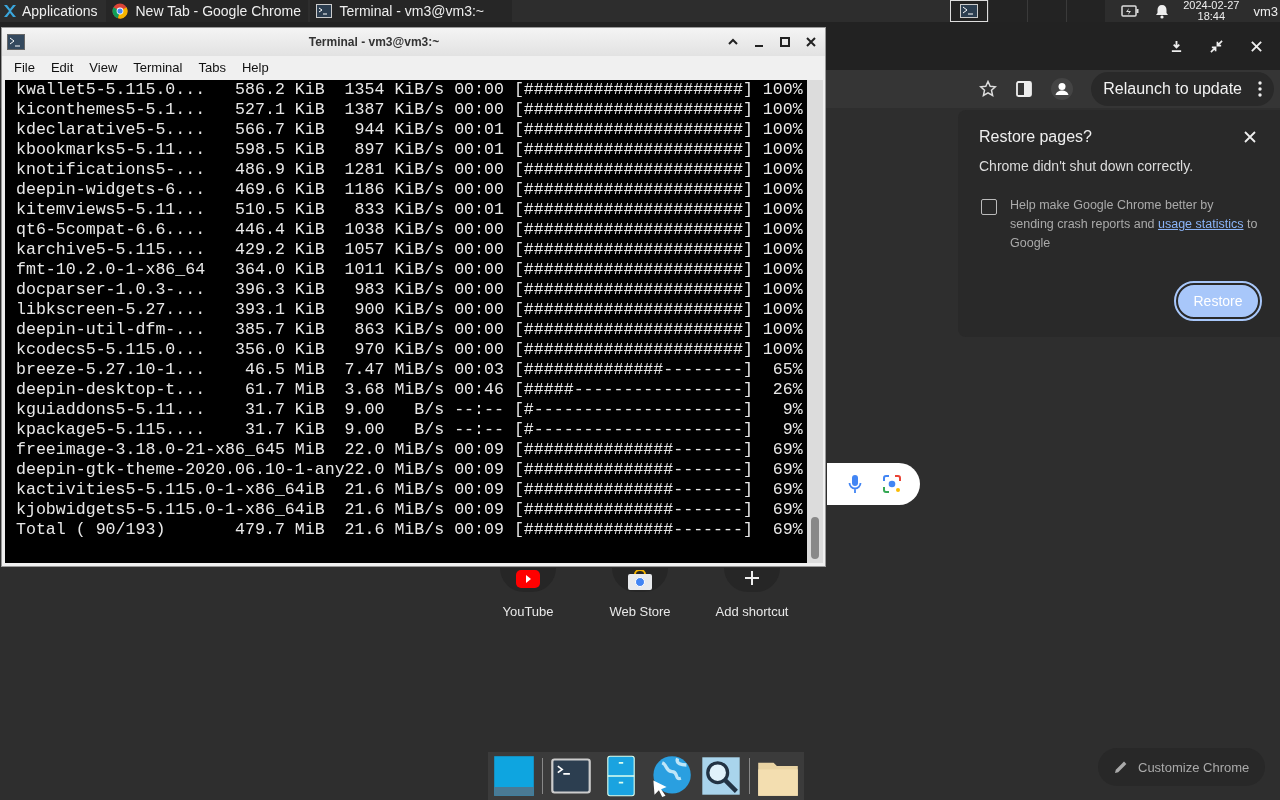 Image resolution: width=1280 pixels, height=800 pixels. I want to click on terminal-line: deepin-widgets-6... 469.6 KiB 1186 KiB/s 00:00 [######################] 100%, so click(410, 190).